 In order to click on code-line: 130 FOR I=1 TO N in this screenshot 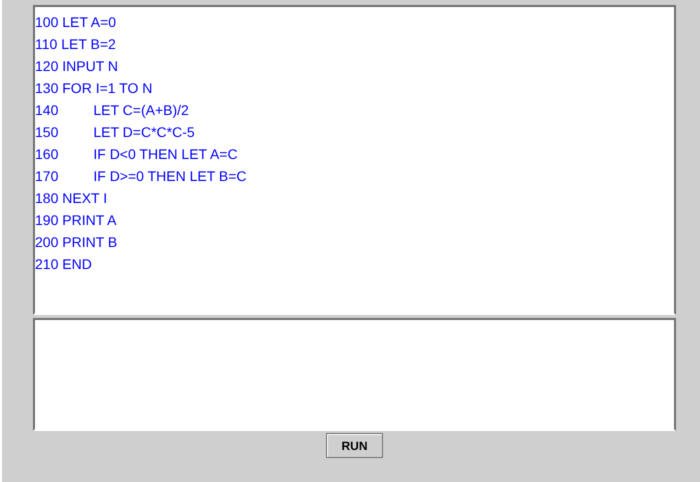, I will do `click(93, 88)`.